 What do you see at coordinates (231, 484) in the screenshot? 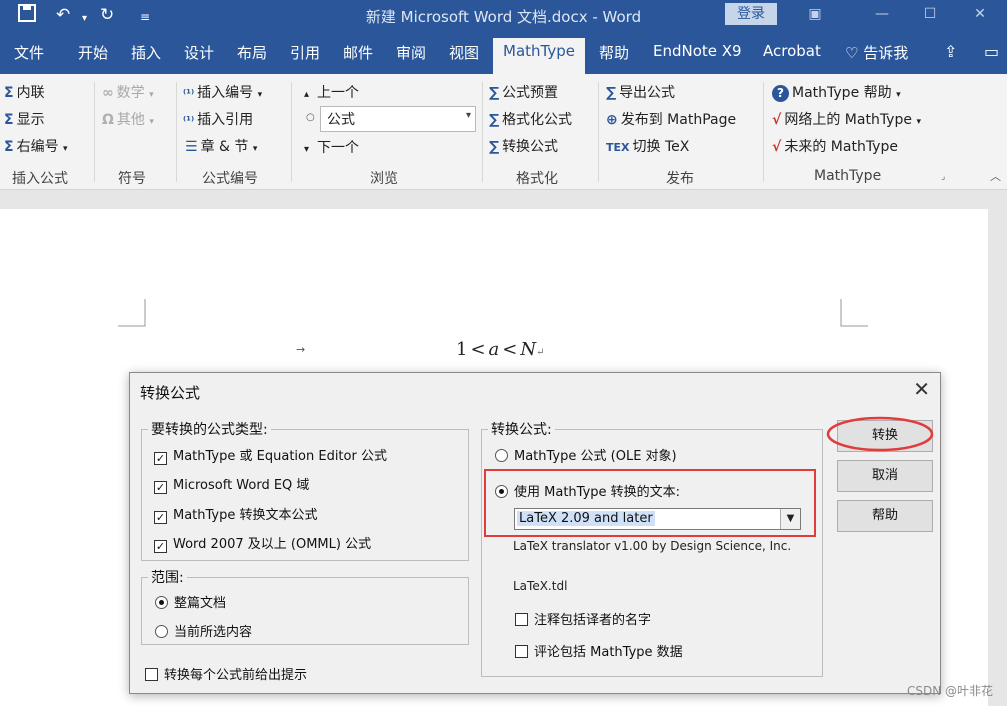
I see `type-eq-field-checkbox: ✓ Microsoft Word EQ 域` at bounding box center [231, 484].